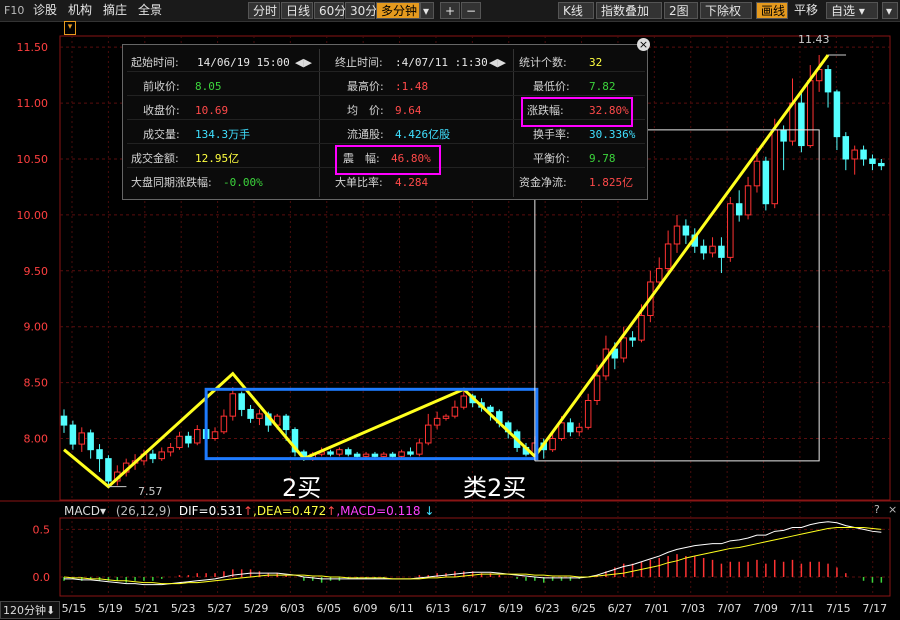 This screenshot has width=900, height=620. Describe the element at coordinates (290, 511) in the screenshot. I see `macd-dea-value: ,DEA=0.472` at that location.